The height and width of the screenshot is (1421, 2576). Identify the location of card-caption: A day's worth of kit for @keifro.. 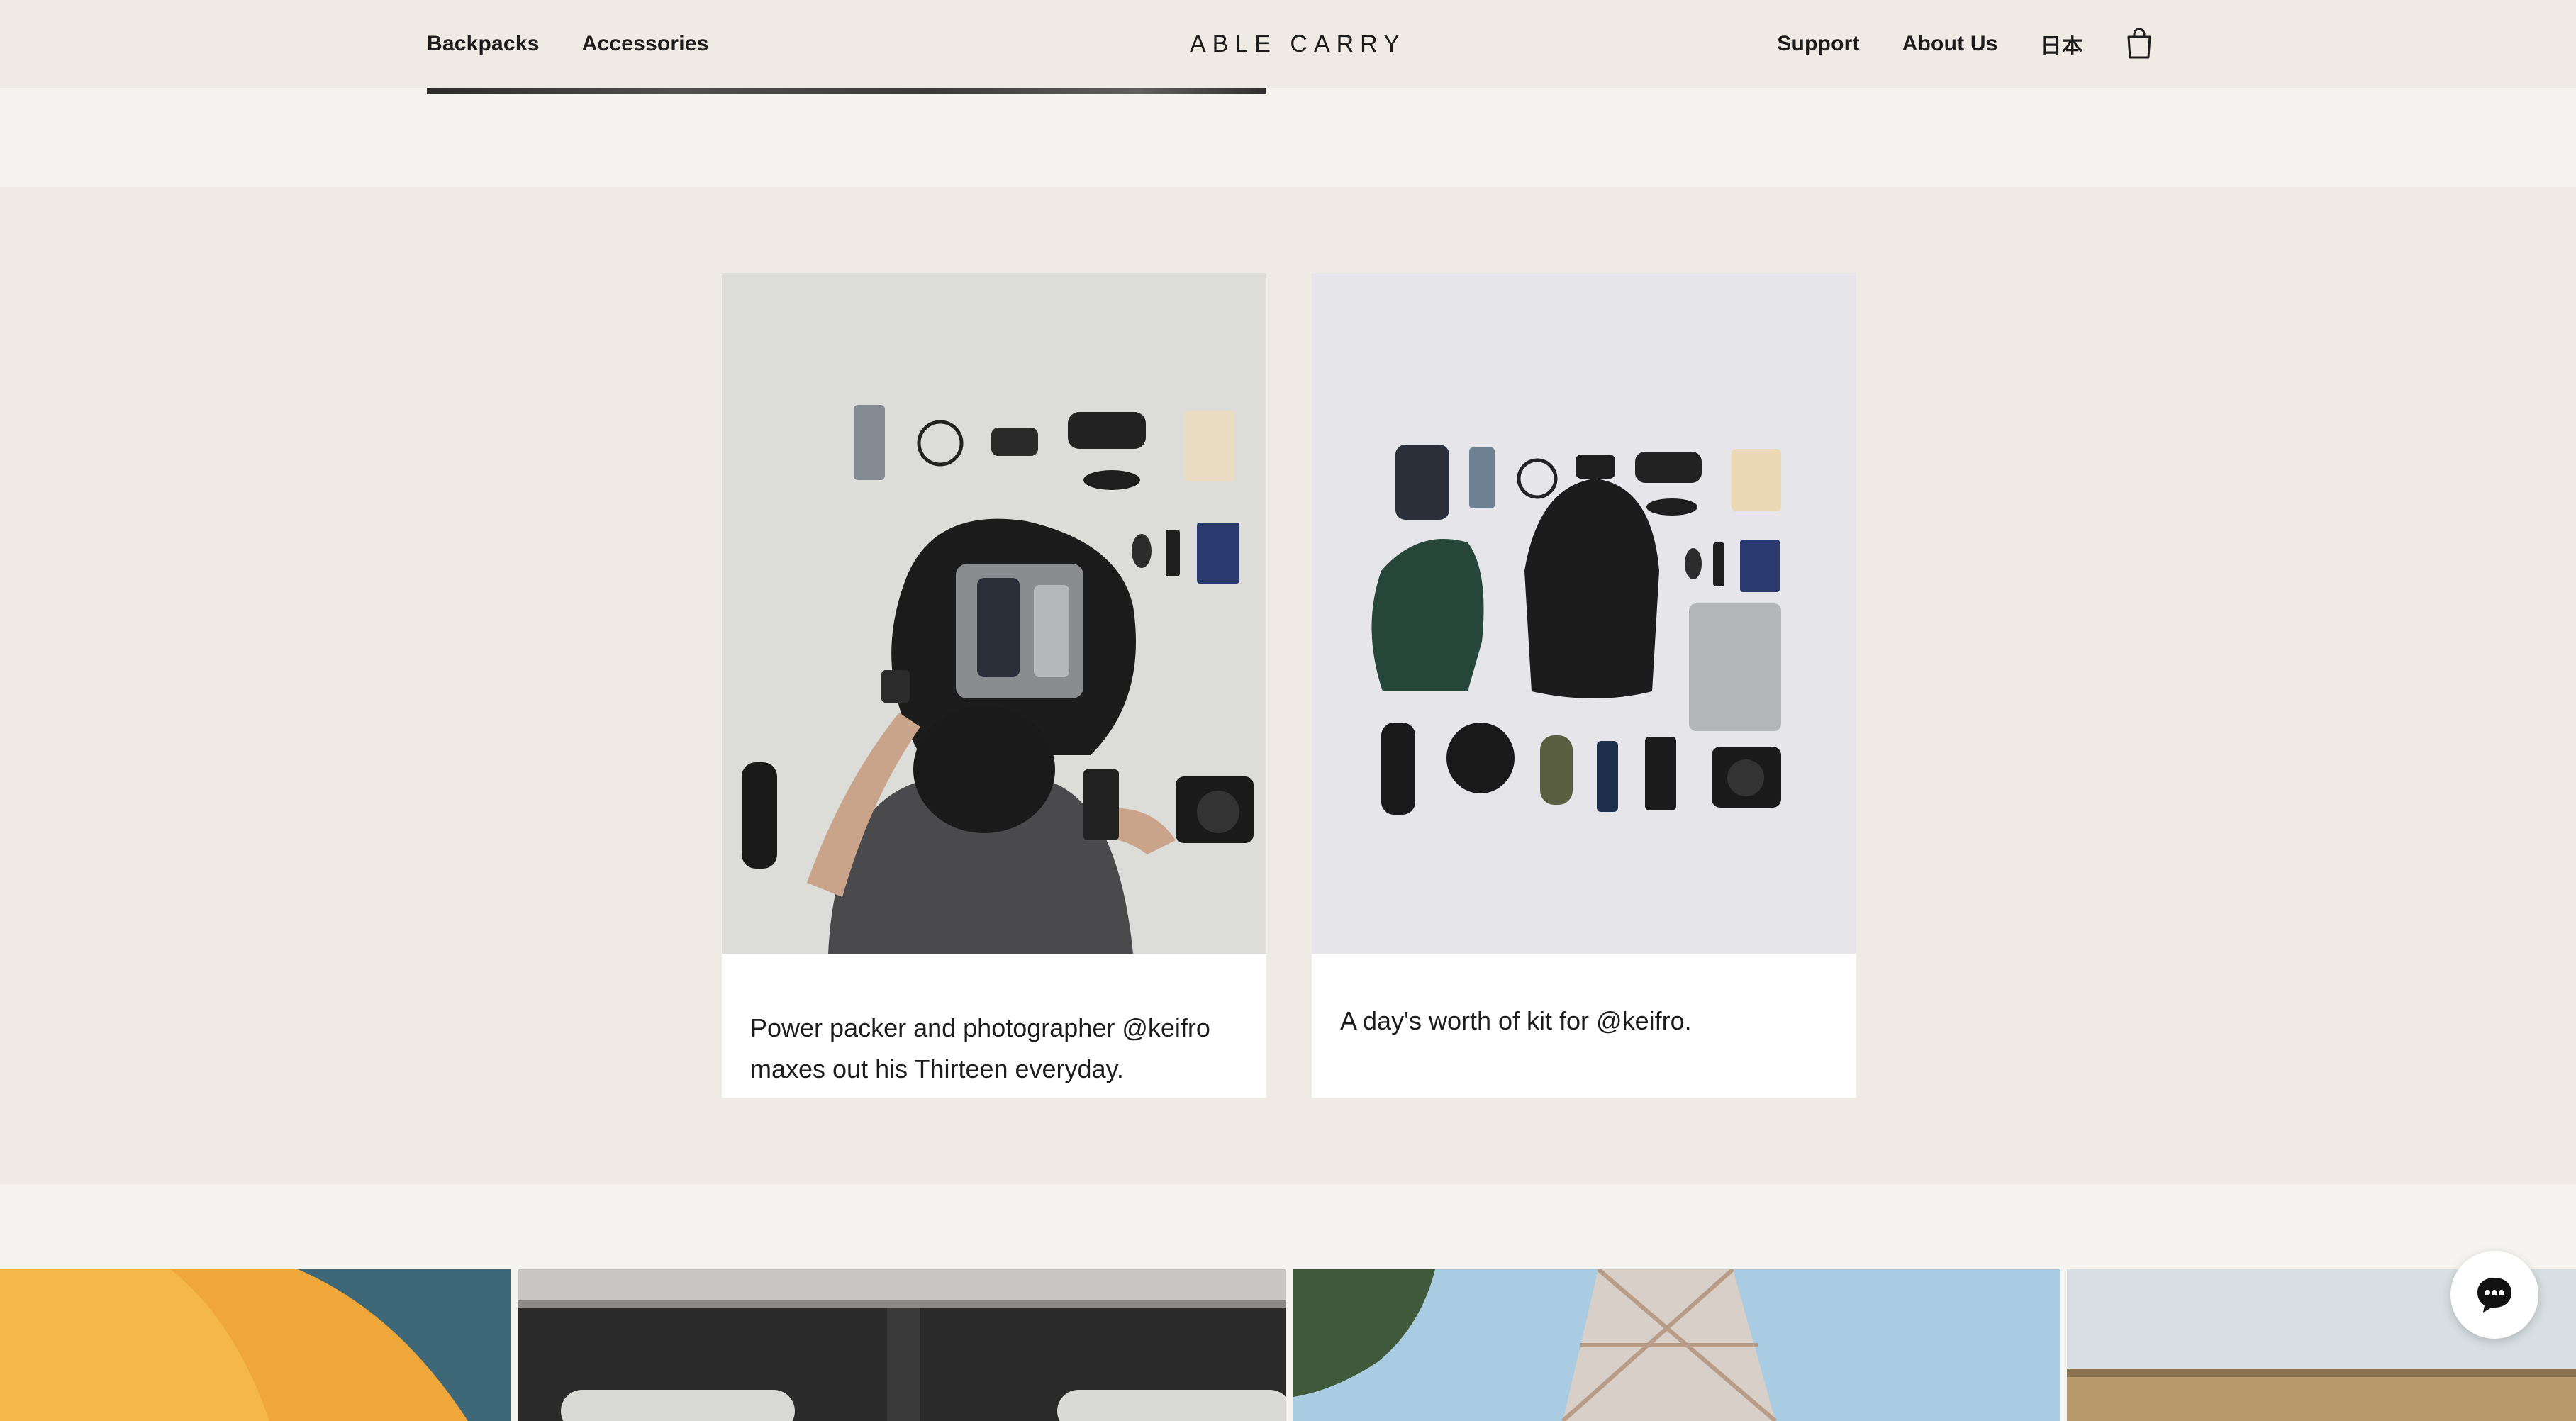
(1516, 1020).